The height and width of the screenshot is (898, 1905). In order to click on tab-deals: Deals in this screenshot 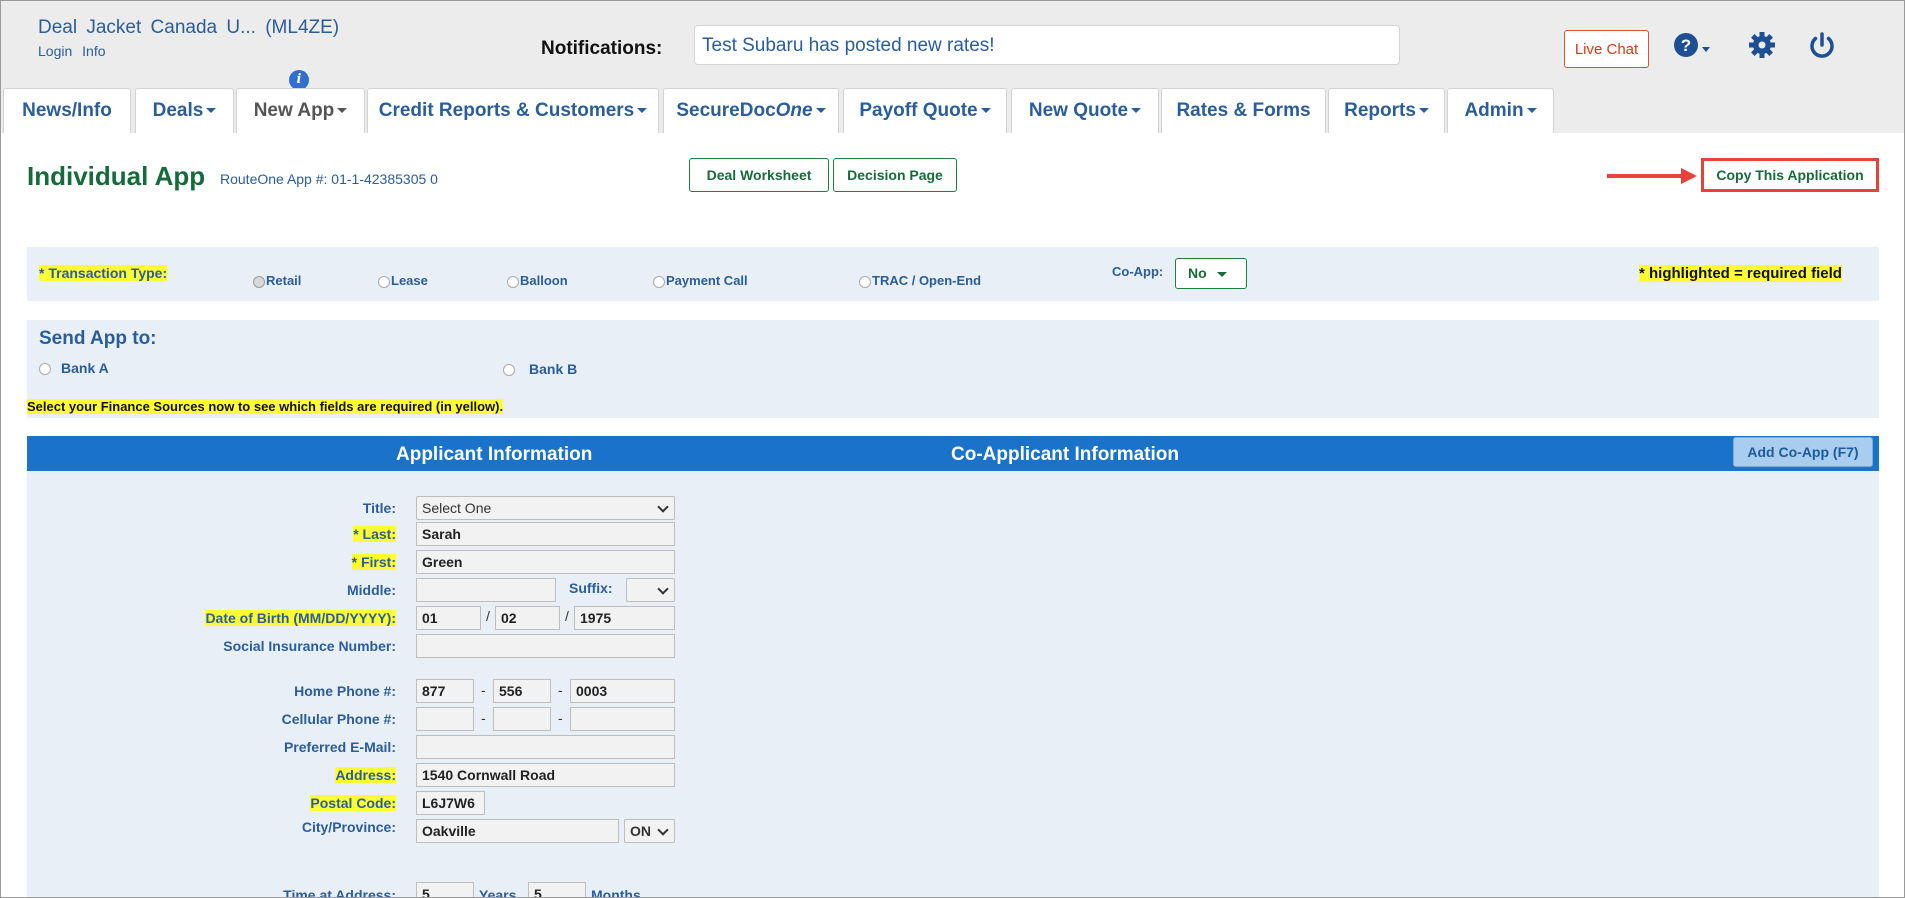, I will do `click(184, 110)`.